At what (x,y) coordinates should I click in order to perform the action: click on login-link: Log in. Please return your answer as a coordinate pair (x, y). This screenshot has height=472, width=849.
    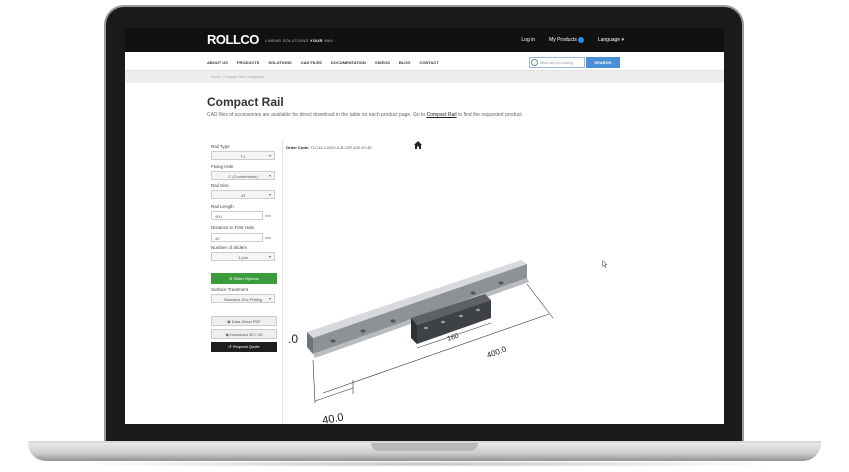
    Looking at the image, I should click on (528, 40).